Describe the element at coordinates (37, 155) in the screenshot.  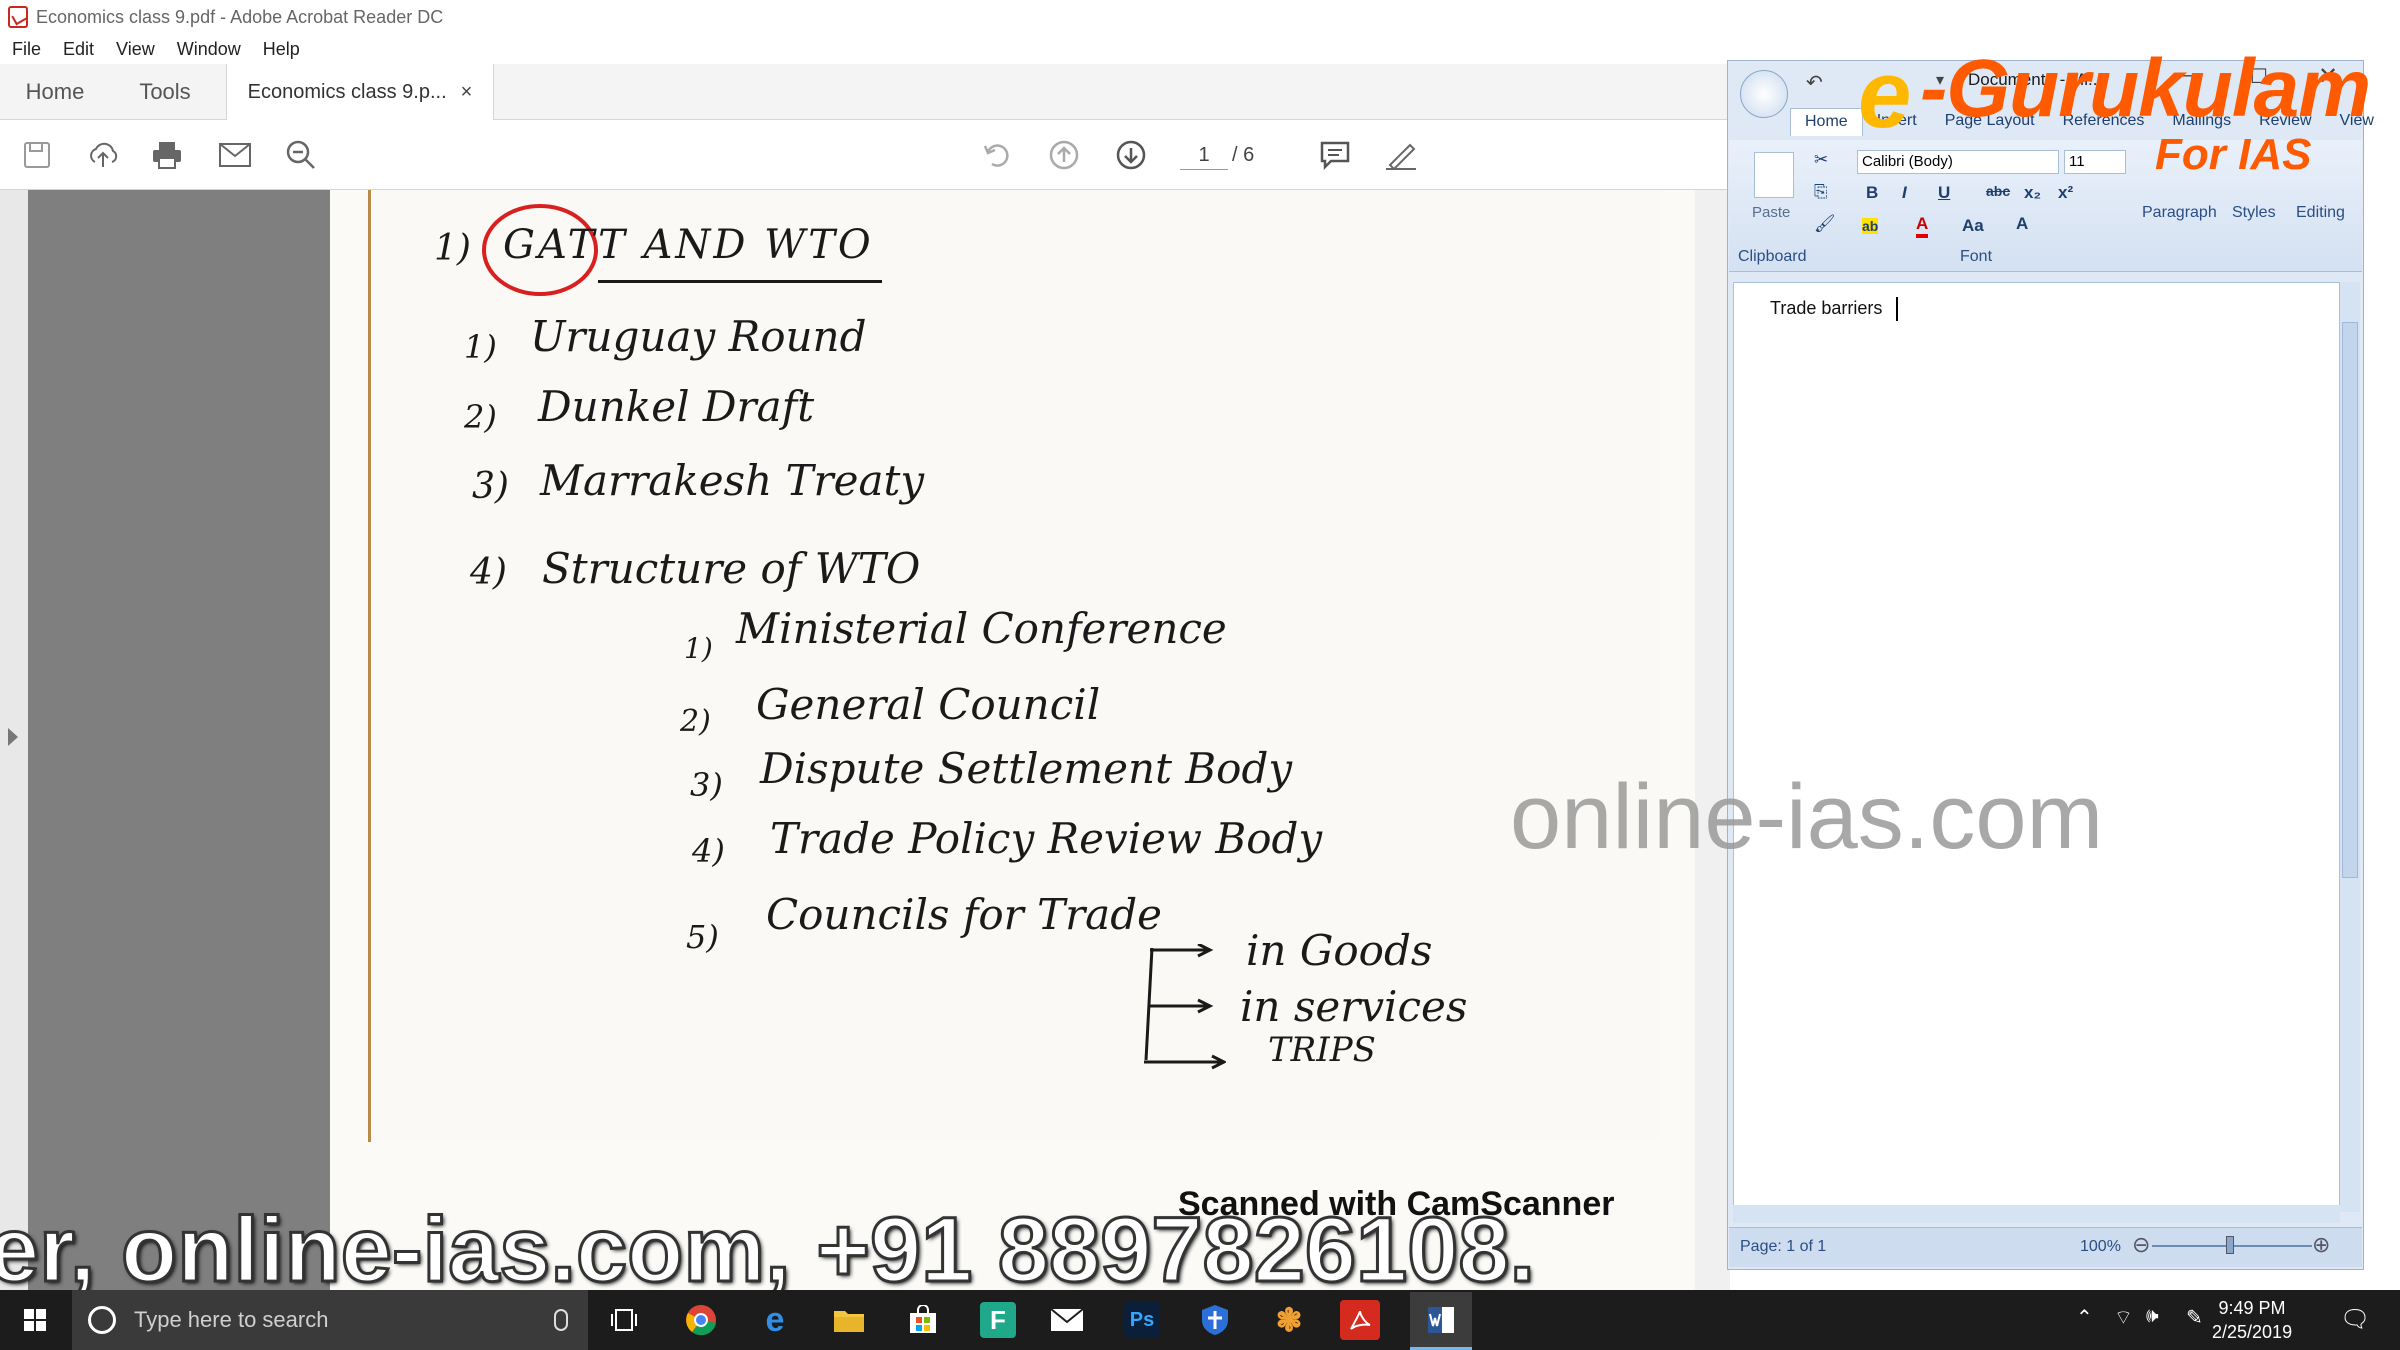
I see `save-icon` at that location.